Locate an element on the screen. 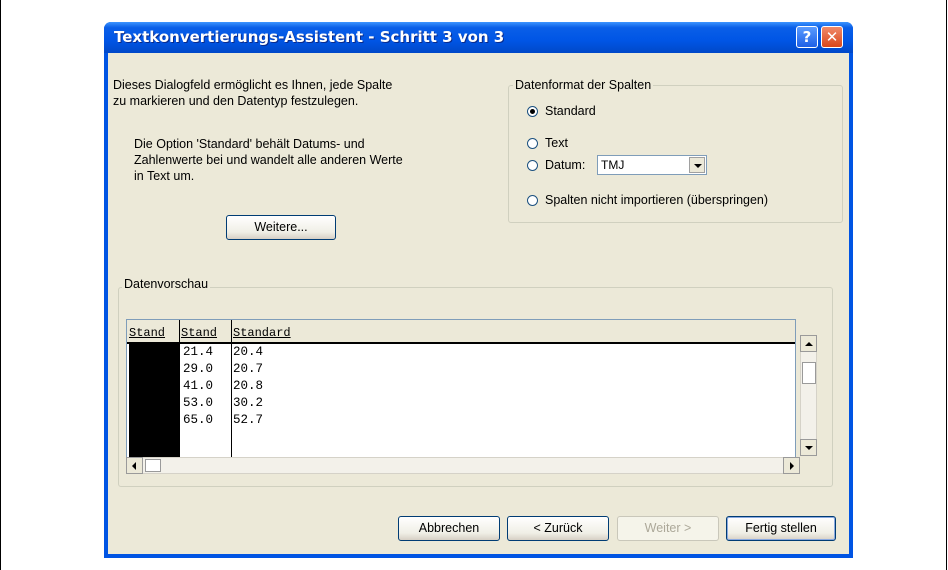  horizontal-scrollbar is located at coordinates (463, 465).